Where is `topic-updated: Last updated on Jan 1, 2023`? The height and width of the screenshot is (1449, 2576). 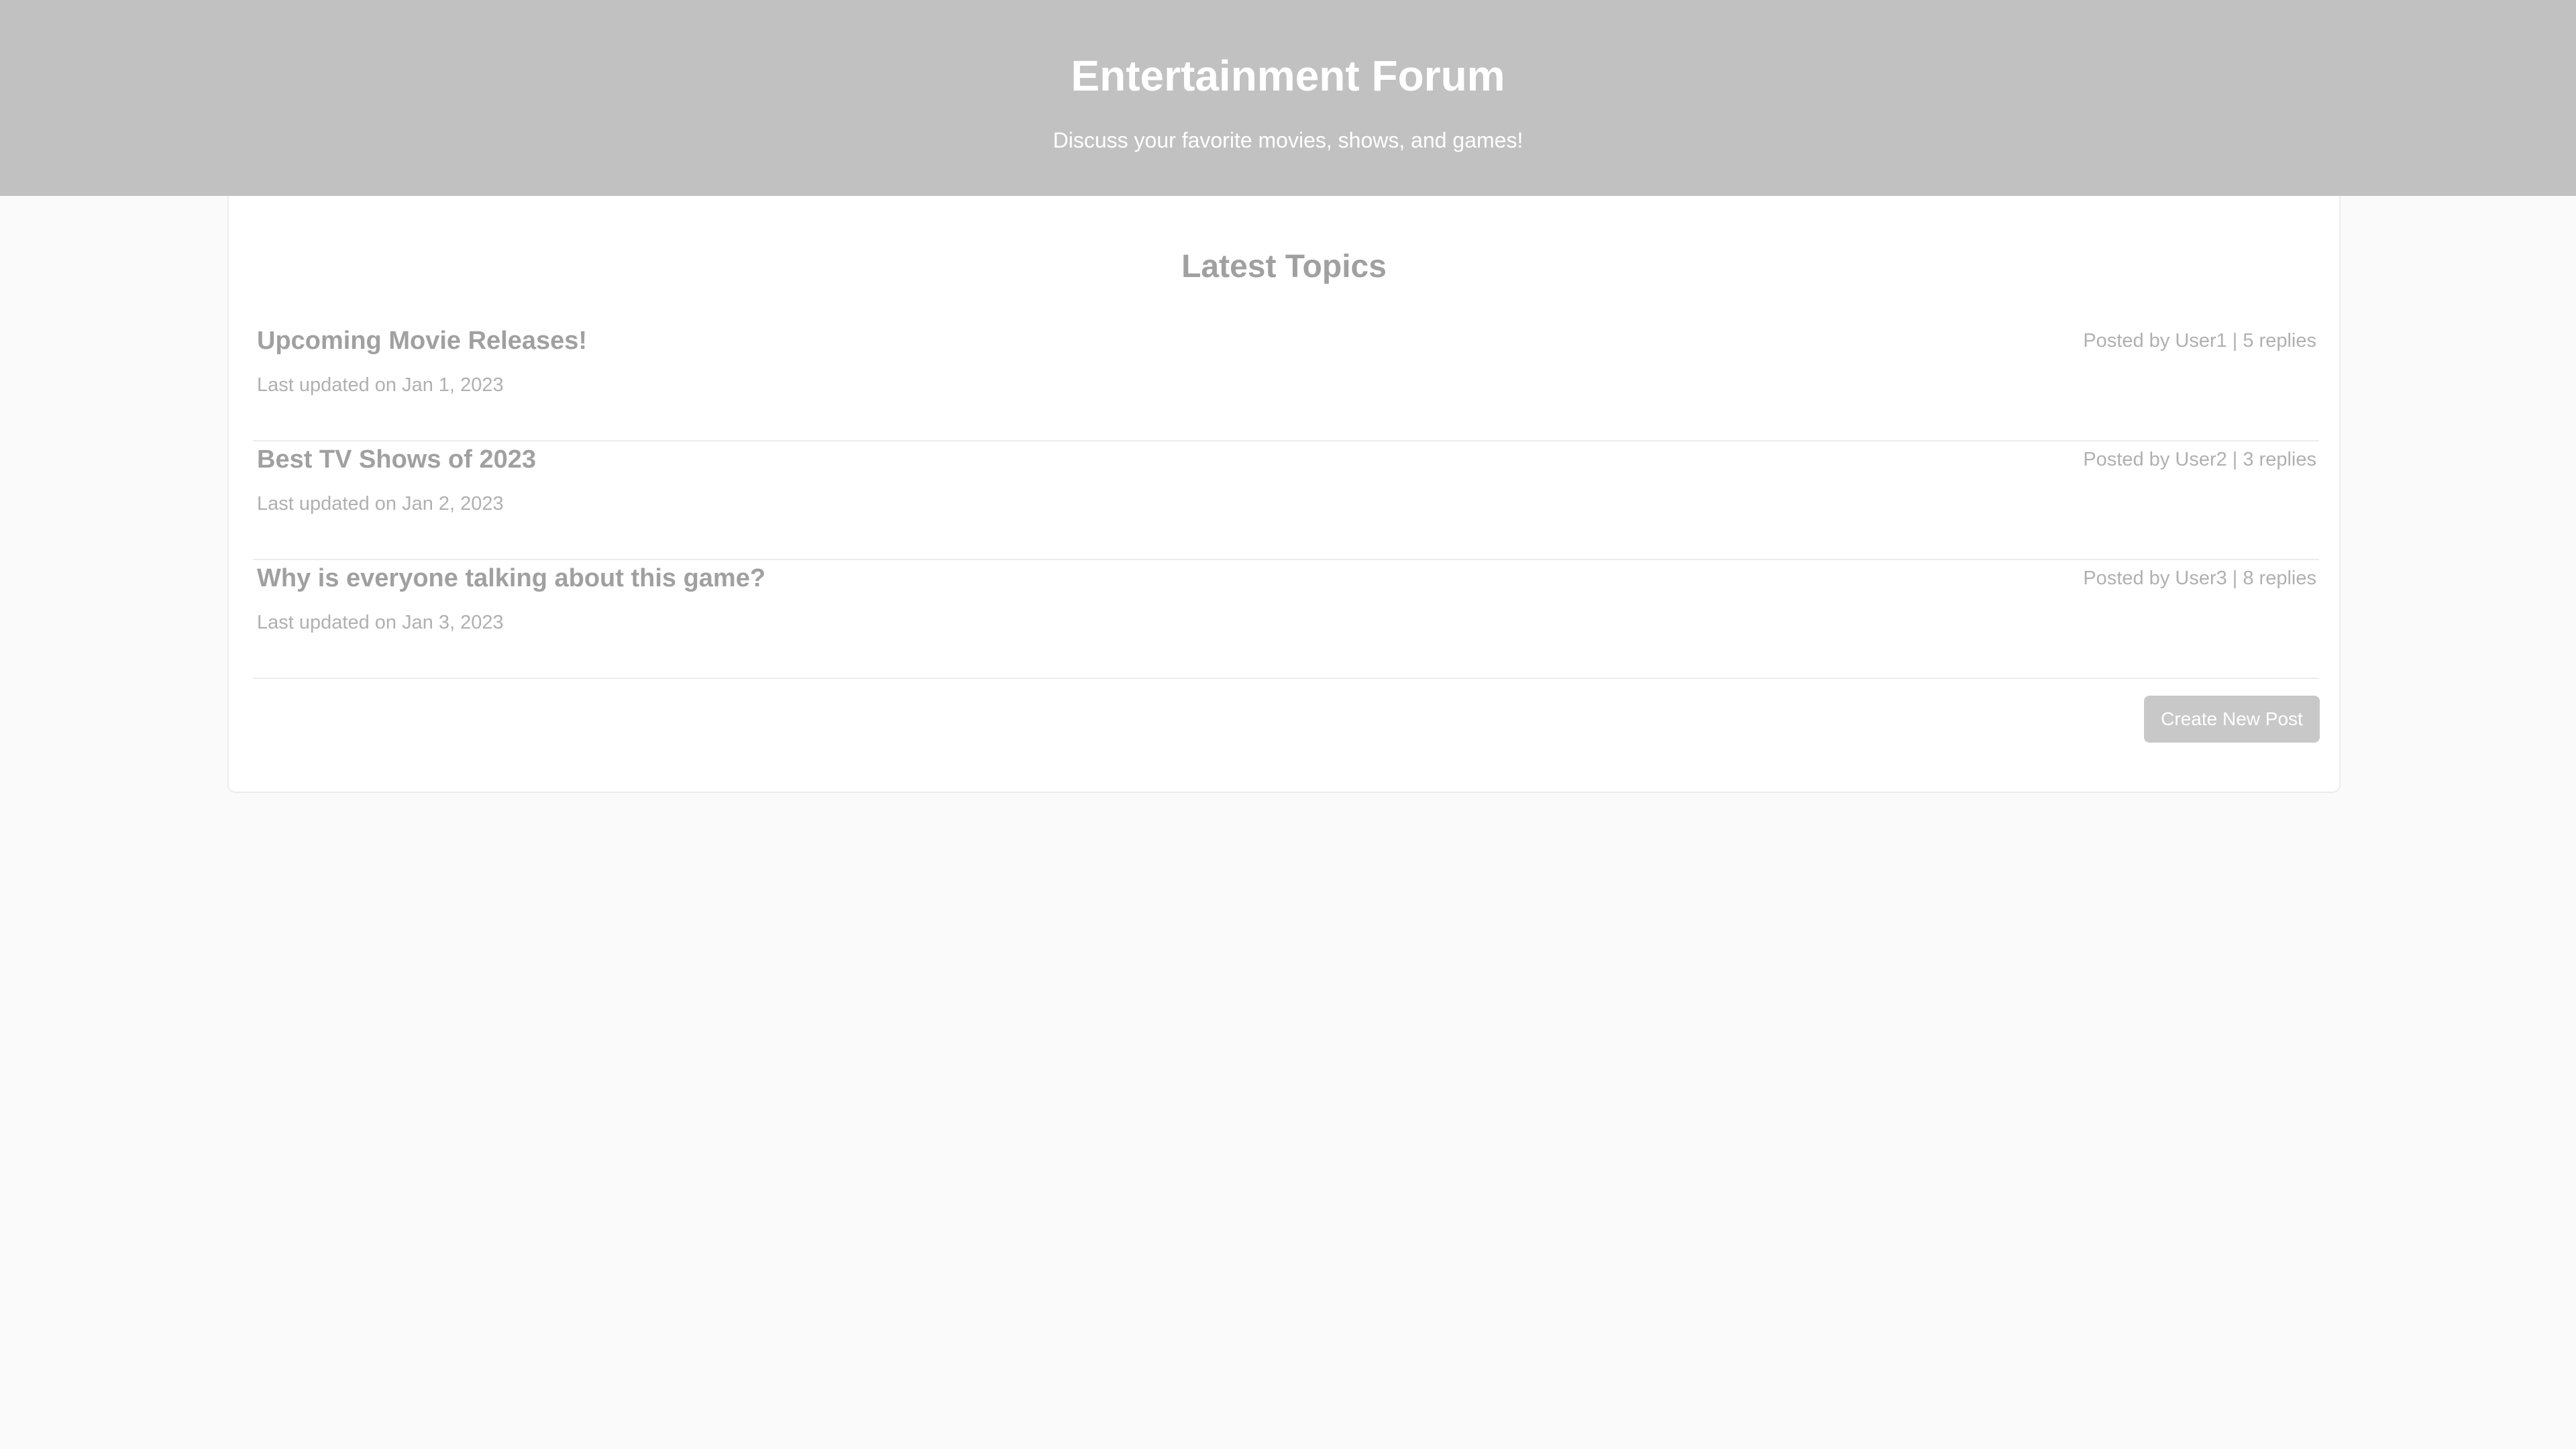 topic-updated: Last updated on Jan 1, 2023 is located at coordinates (380, 385).